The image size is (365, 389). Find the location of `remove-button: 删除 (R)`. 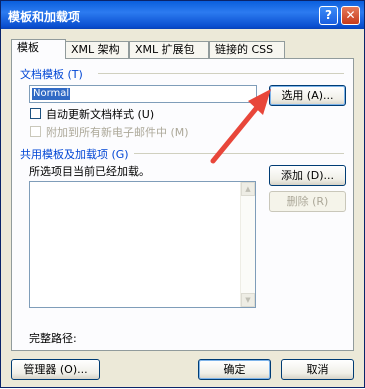

remove-button: 删除 (R) is located at coordinates (307, 201).